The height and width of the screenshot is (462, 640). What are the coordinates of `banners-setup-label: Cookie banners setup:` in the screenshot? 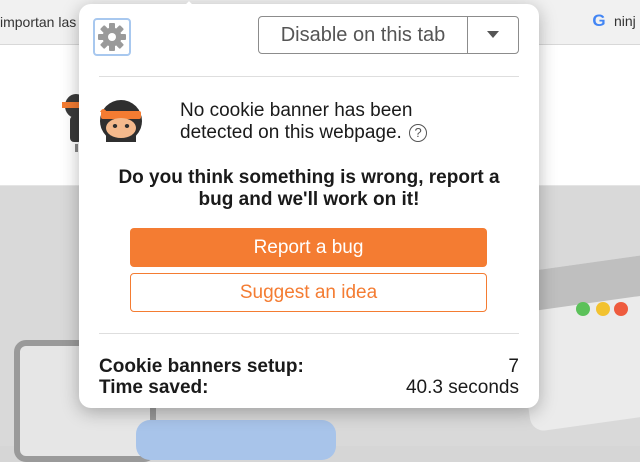 It's located at (201, 366).